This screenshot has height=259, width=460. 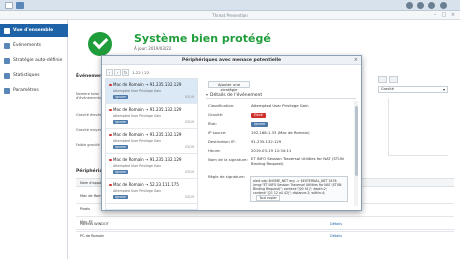 I want to click on sidebar-item-custom-policy: Stratégie auto-définie, so click(x=34, y=60).